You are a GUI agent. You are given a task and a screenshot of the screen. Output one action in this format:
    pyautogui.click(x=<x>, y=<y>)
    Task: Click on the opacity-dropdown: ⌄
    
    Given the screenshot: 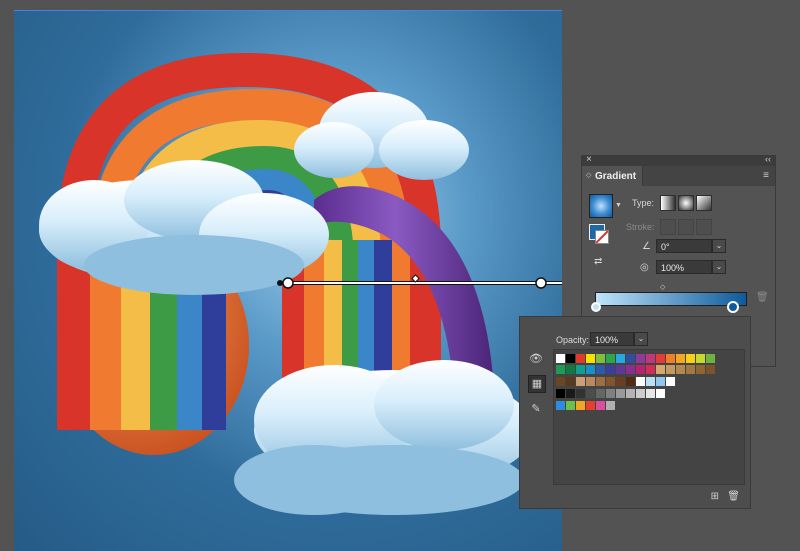 What is the action you would take?
    pyautogui.click(x=641, y=339)
    